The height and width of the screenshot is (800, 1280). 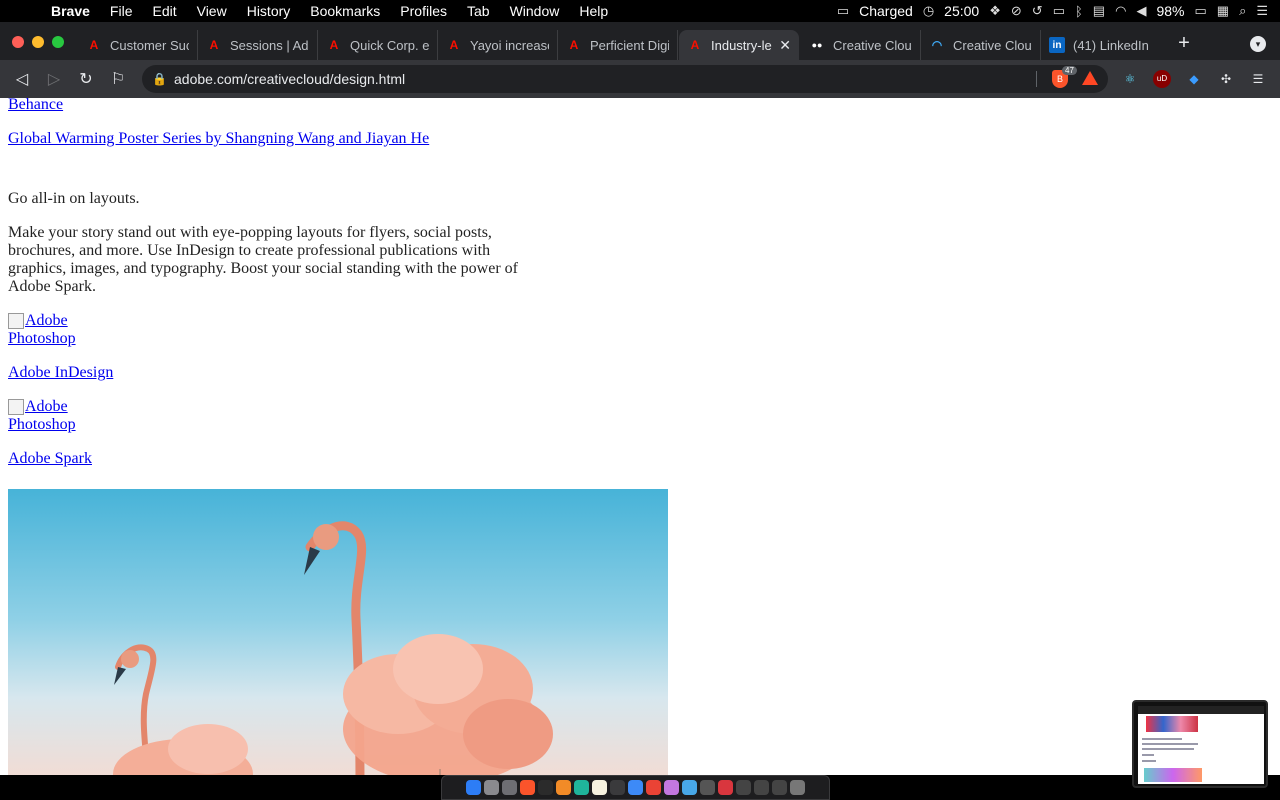 I want to click on iterm-icon, so click(x=581, y=787).